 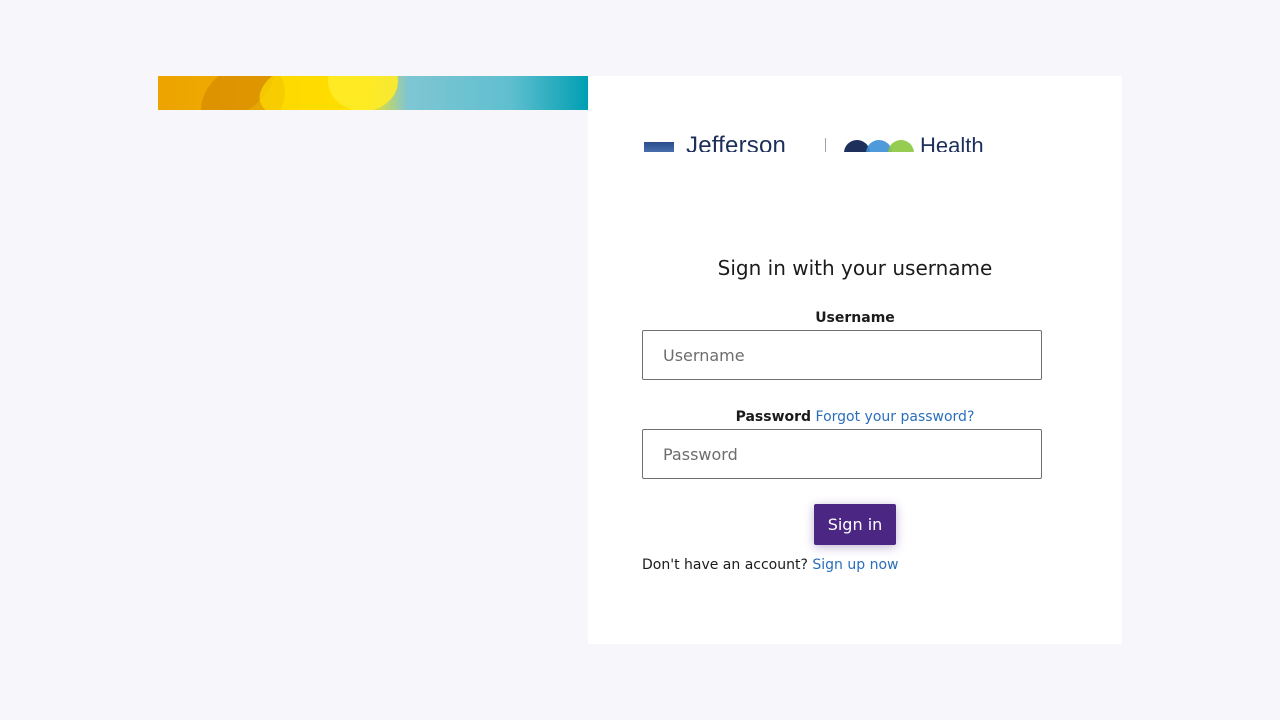 What do you see at coordinates (736, 143) in the screenshot?
I see `jefferson-logo-text: Jefferson` at bounding box center [736, 143].